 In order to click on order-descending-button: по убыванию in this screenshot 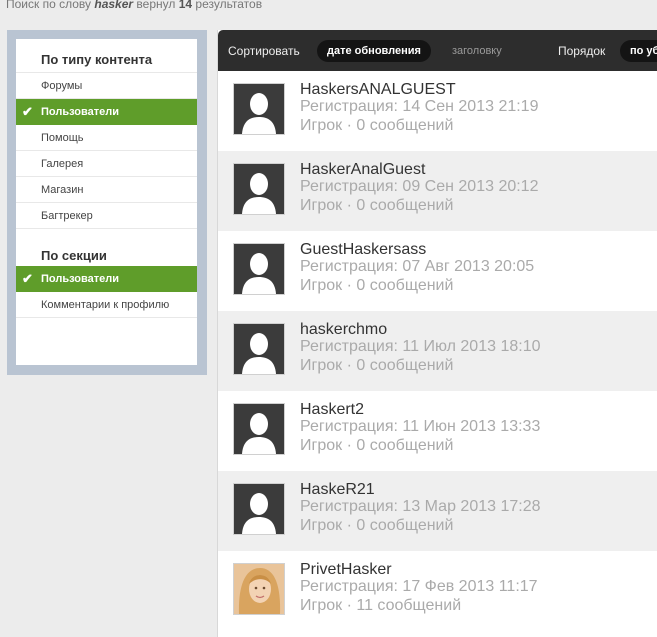, I will do `click(638, 51)`.